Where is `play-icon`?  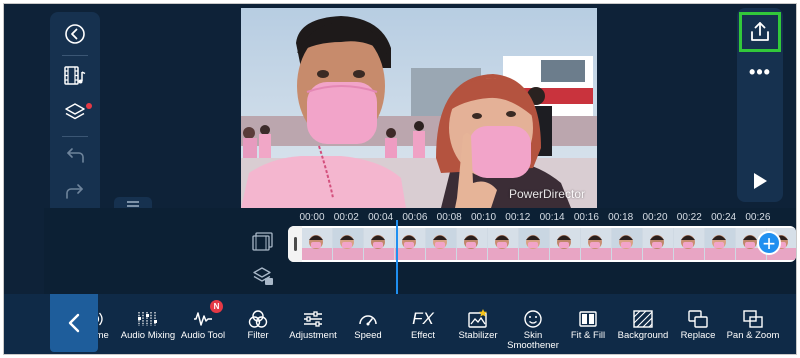
play-icon is located at coordinates (760, 181).